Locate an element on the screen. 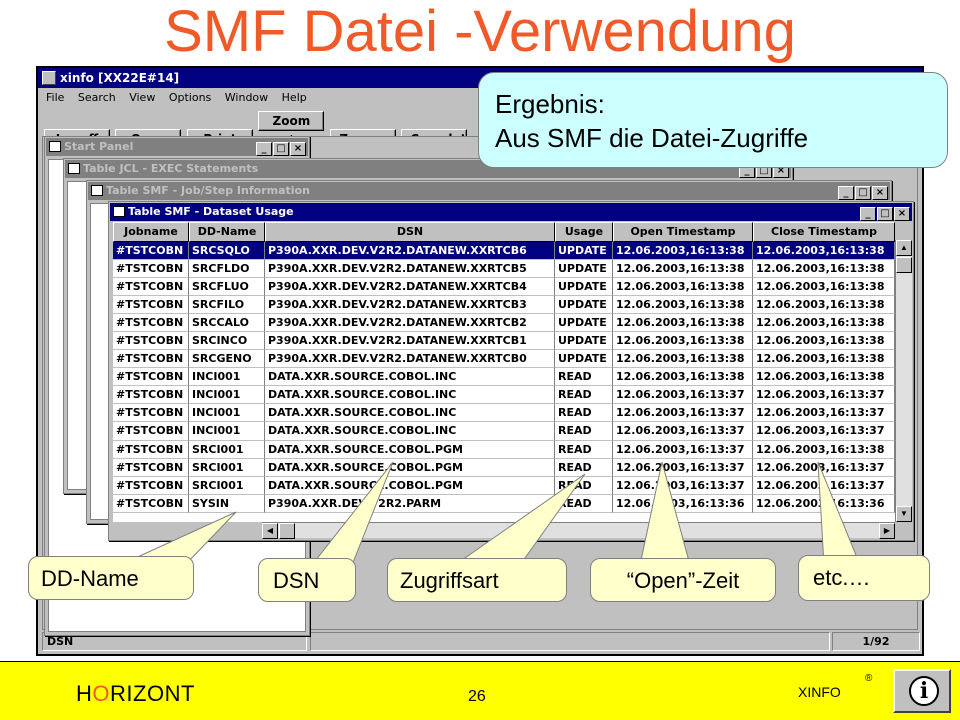 The image size is (960, 720). brand-letter-o: O is located at coordinates (101, 693).